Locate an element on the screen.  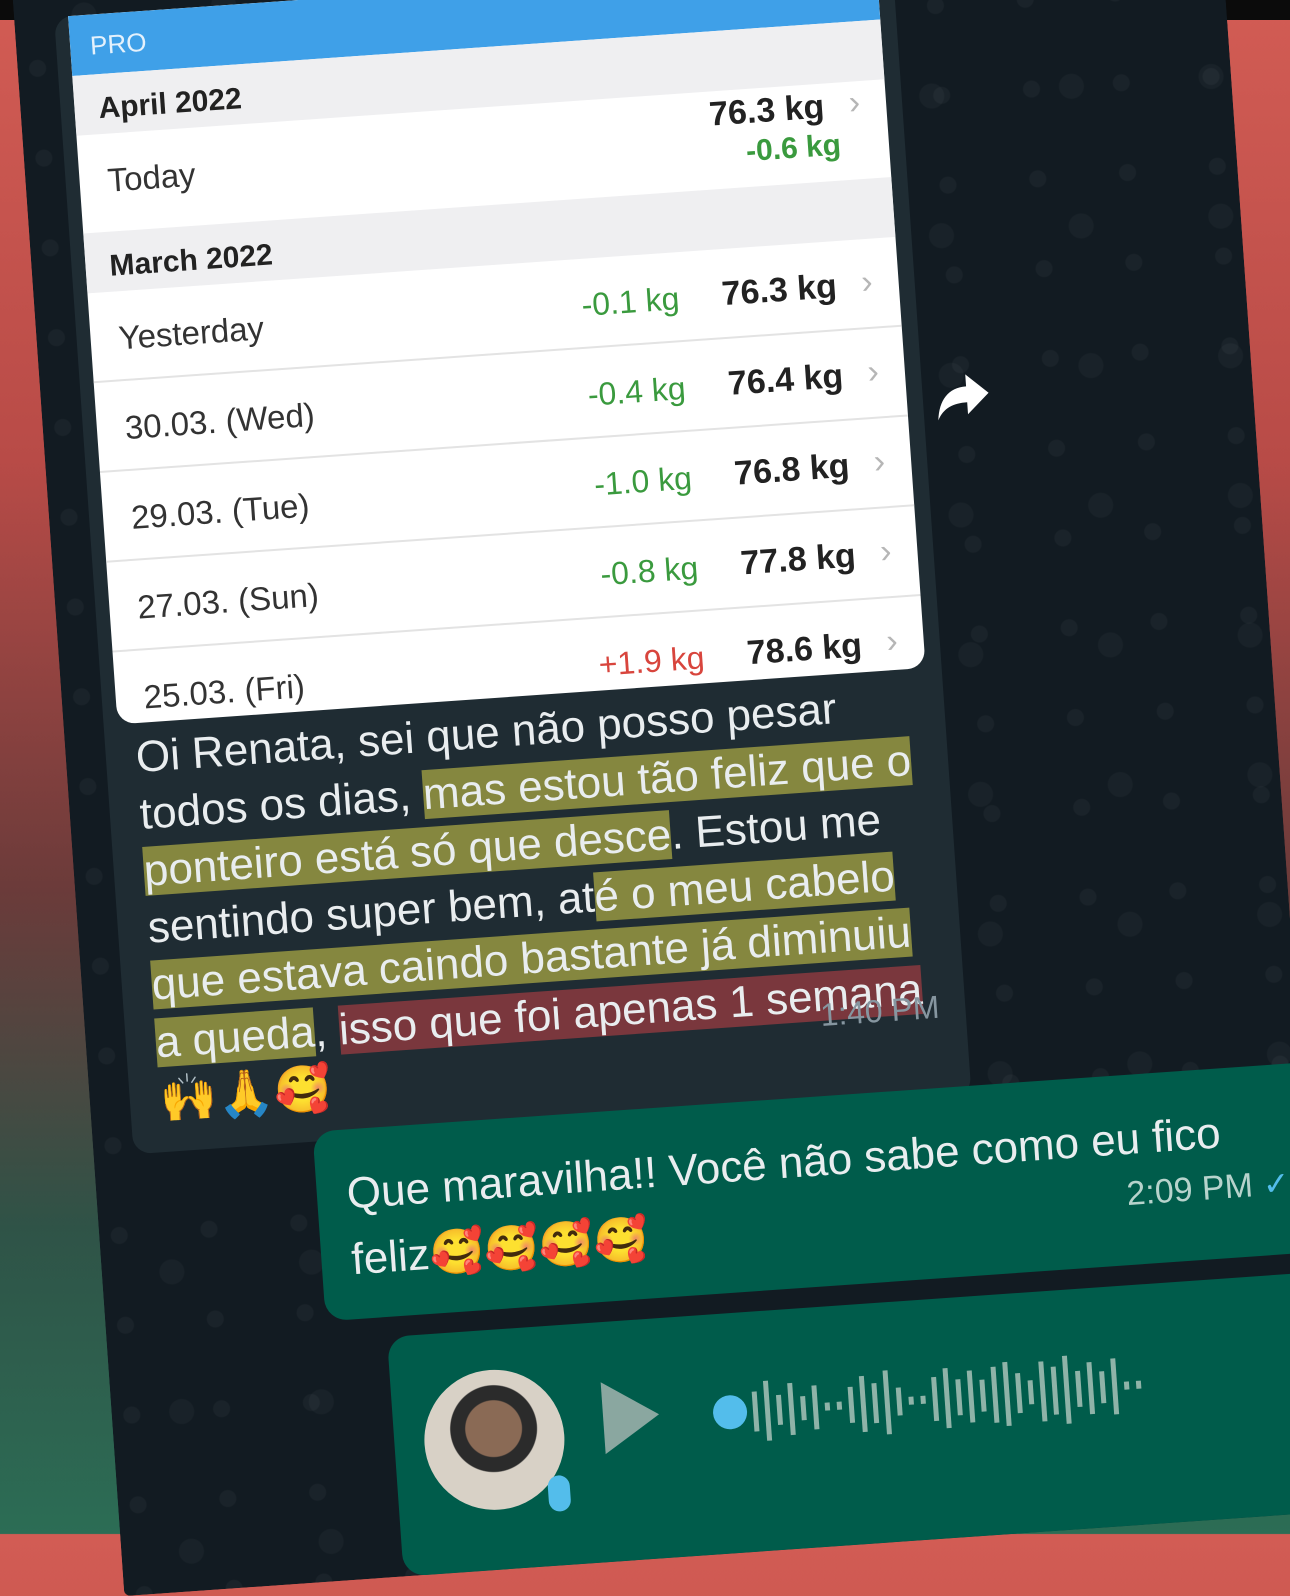
row-label: Today is located at coordinates (151, 177).